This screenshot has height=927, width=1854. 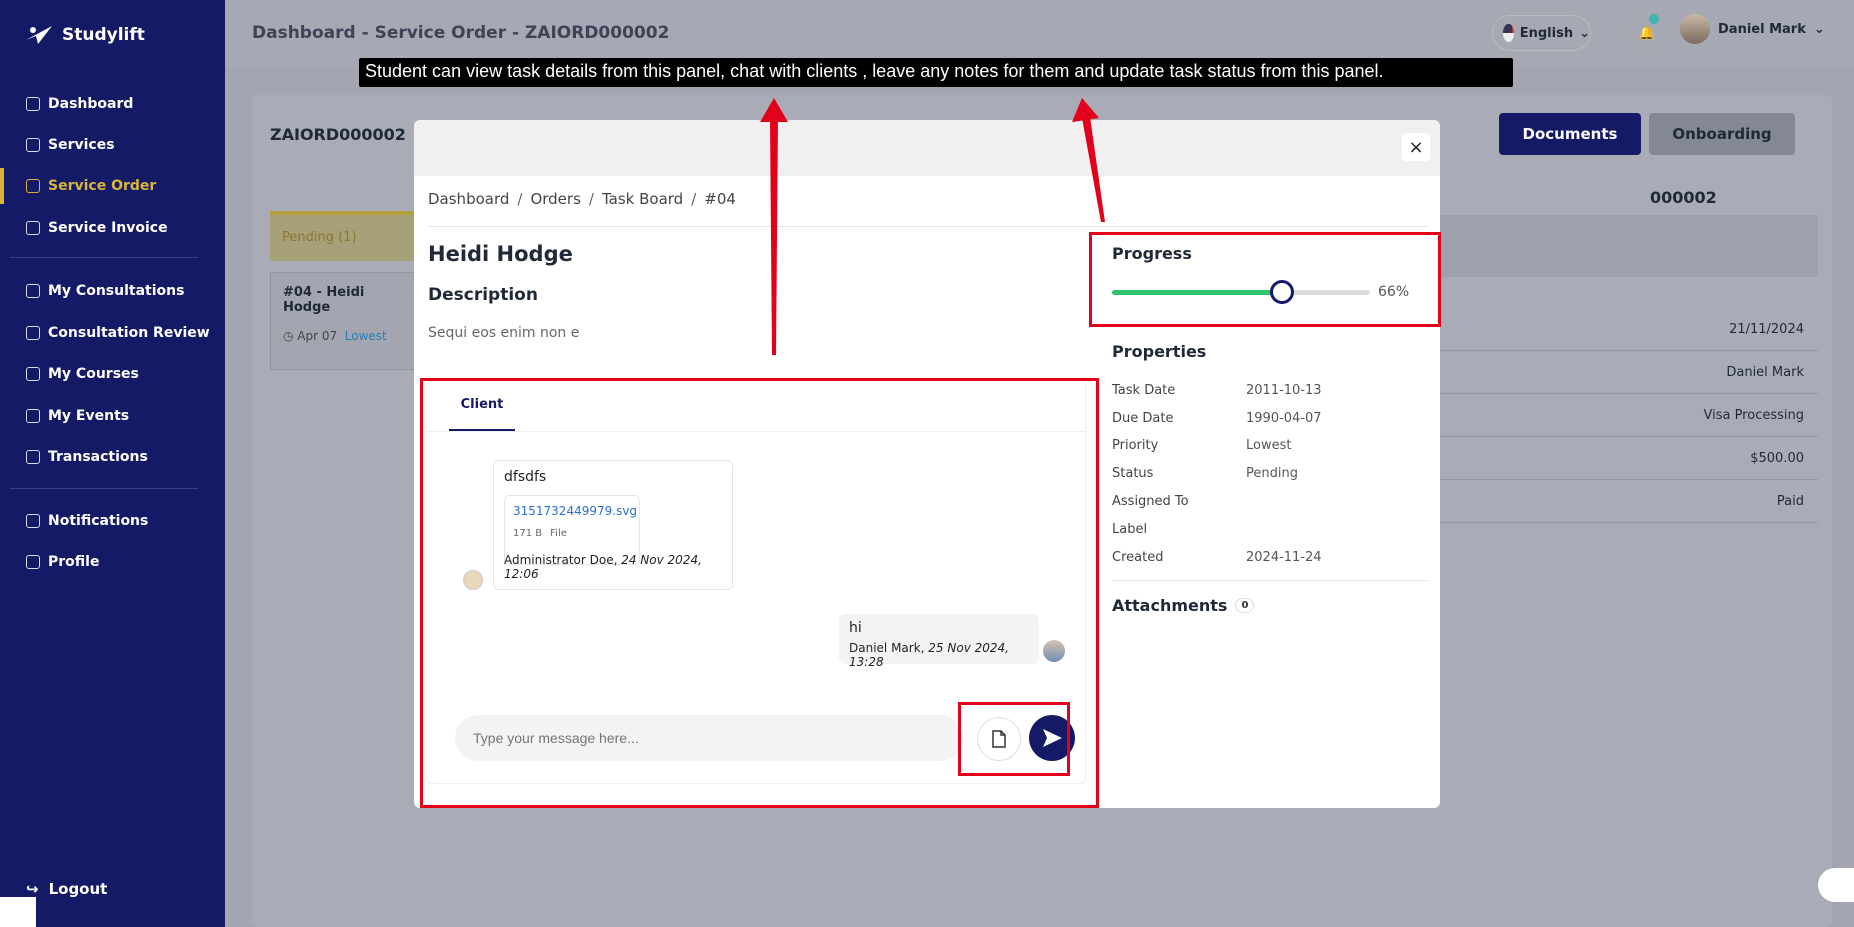 I want to click on annotation-arrow-right, so click(x=1093, y=169).